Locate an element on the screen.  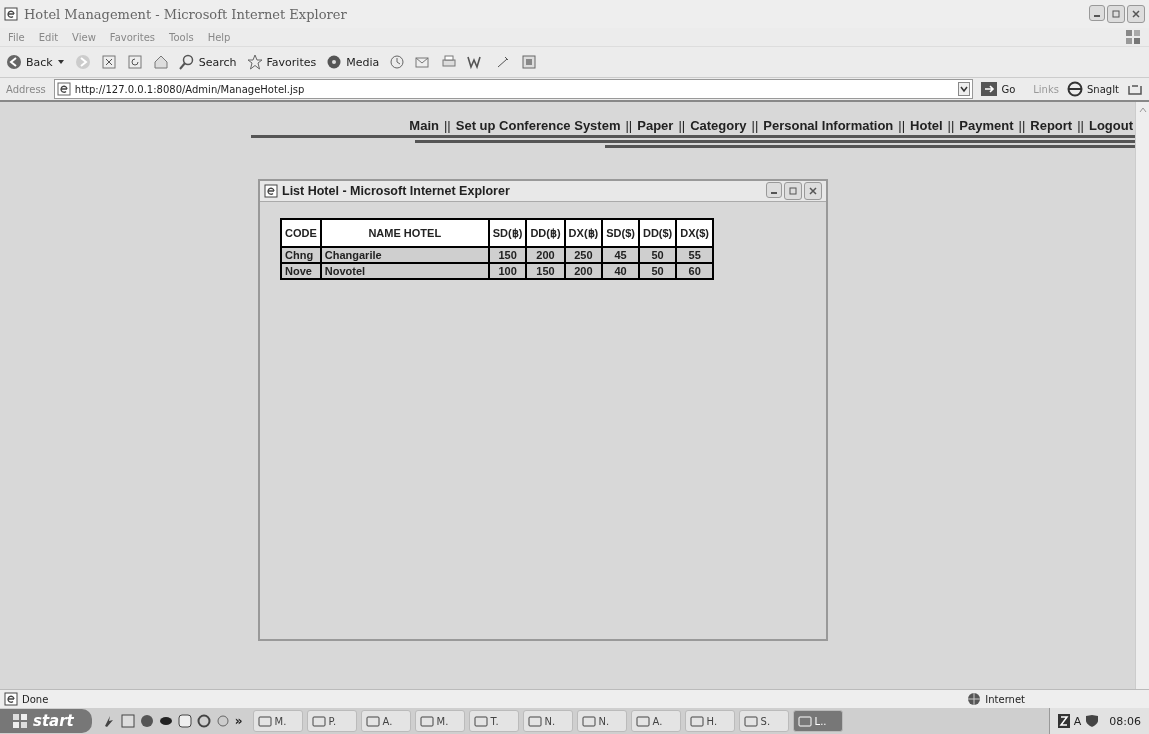
snagit-button: SnagIt is located at coordinates (1092, 89).